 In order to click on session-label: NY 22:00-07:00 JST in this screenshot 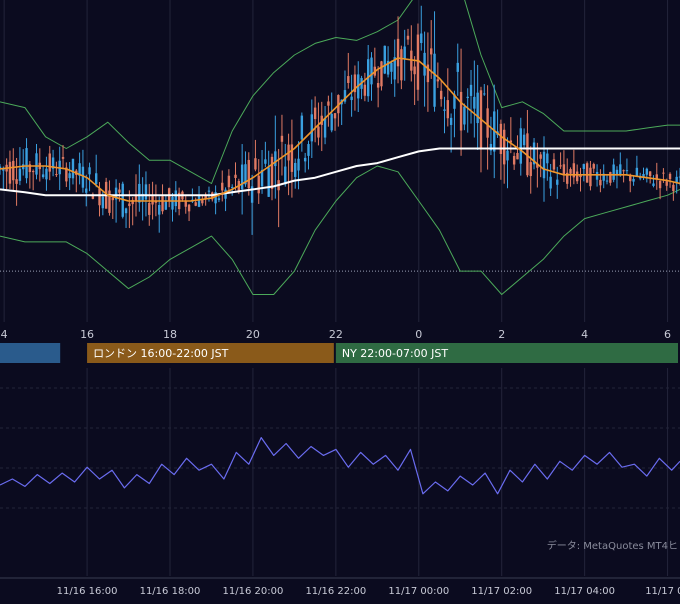, I will do `click(395, 353)`.